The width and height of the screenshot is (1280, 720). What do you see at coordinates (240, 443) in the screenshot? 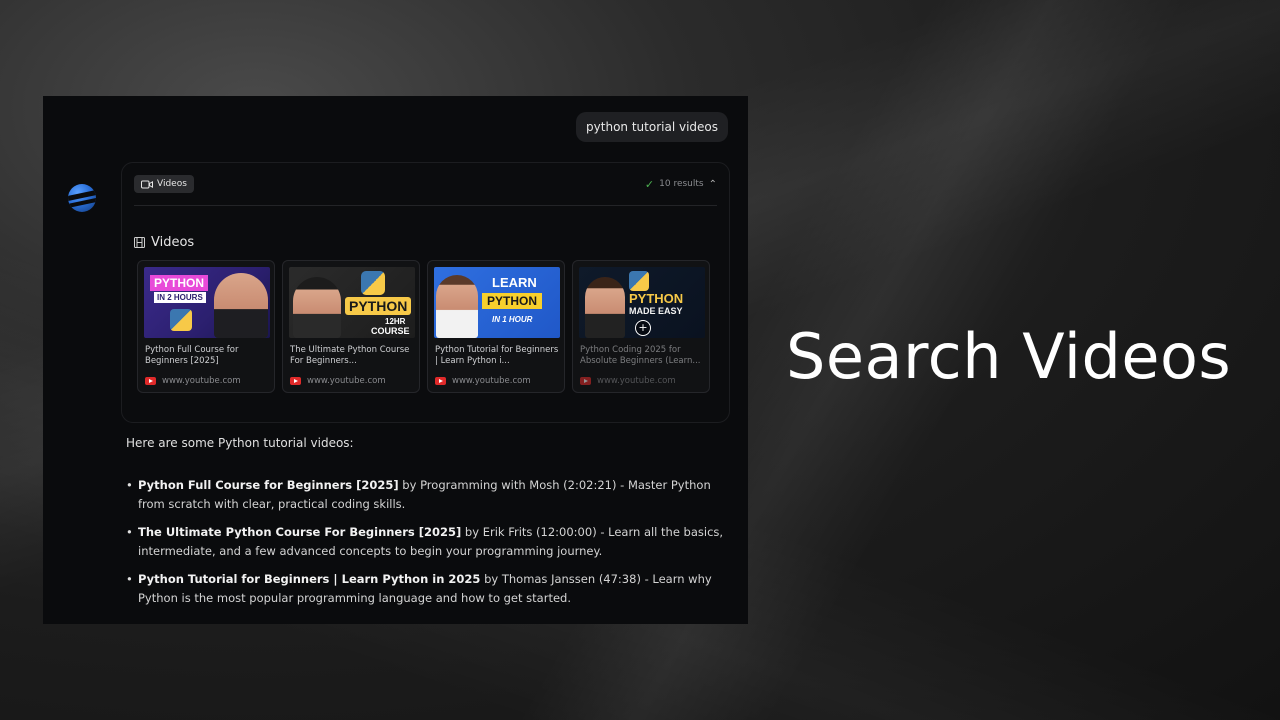
I see `answer-intro: Here are some Python tutorial videos:` at bounding box center [240, 443].